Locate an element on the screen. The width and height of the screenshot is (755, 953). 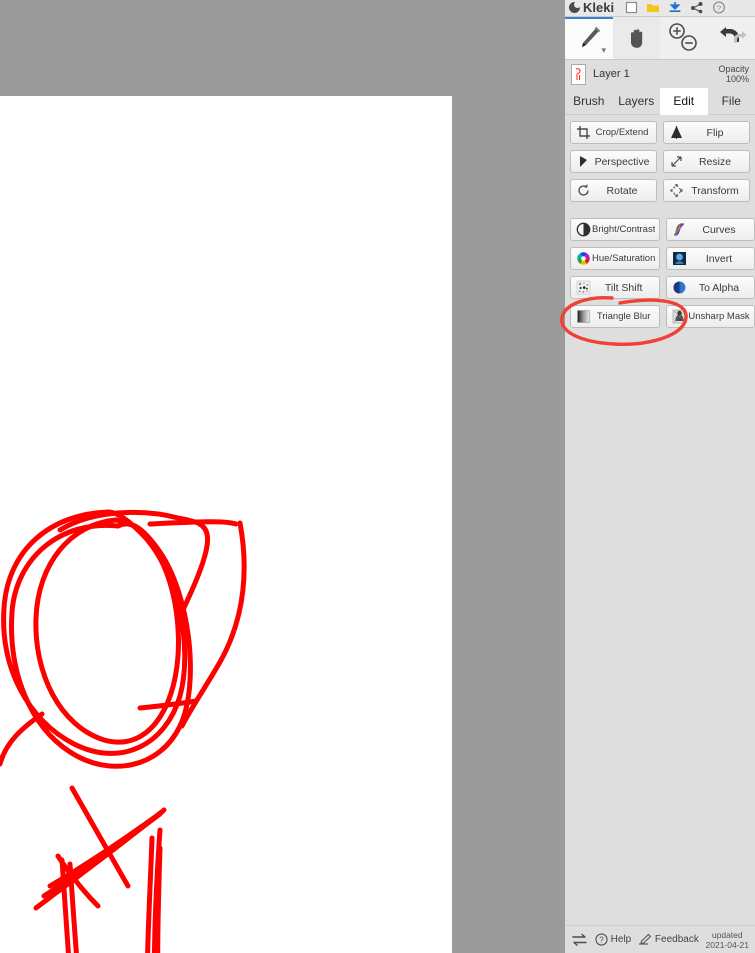
hue-saturation-label: Hue/Saturation is located at coordinates (624, 258).